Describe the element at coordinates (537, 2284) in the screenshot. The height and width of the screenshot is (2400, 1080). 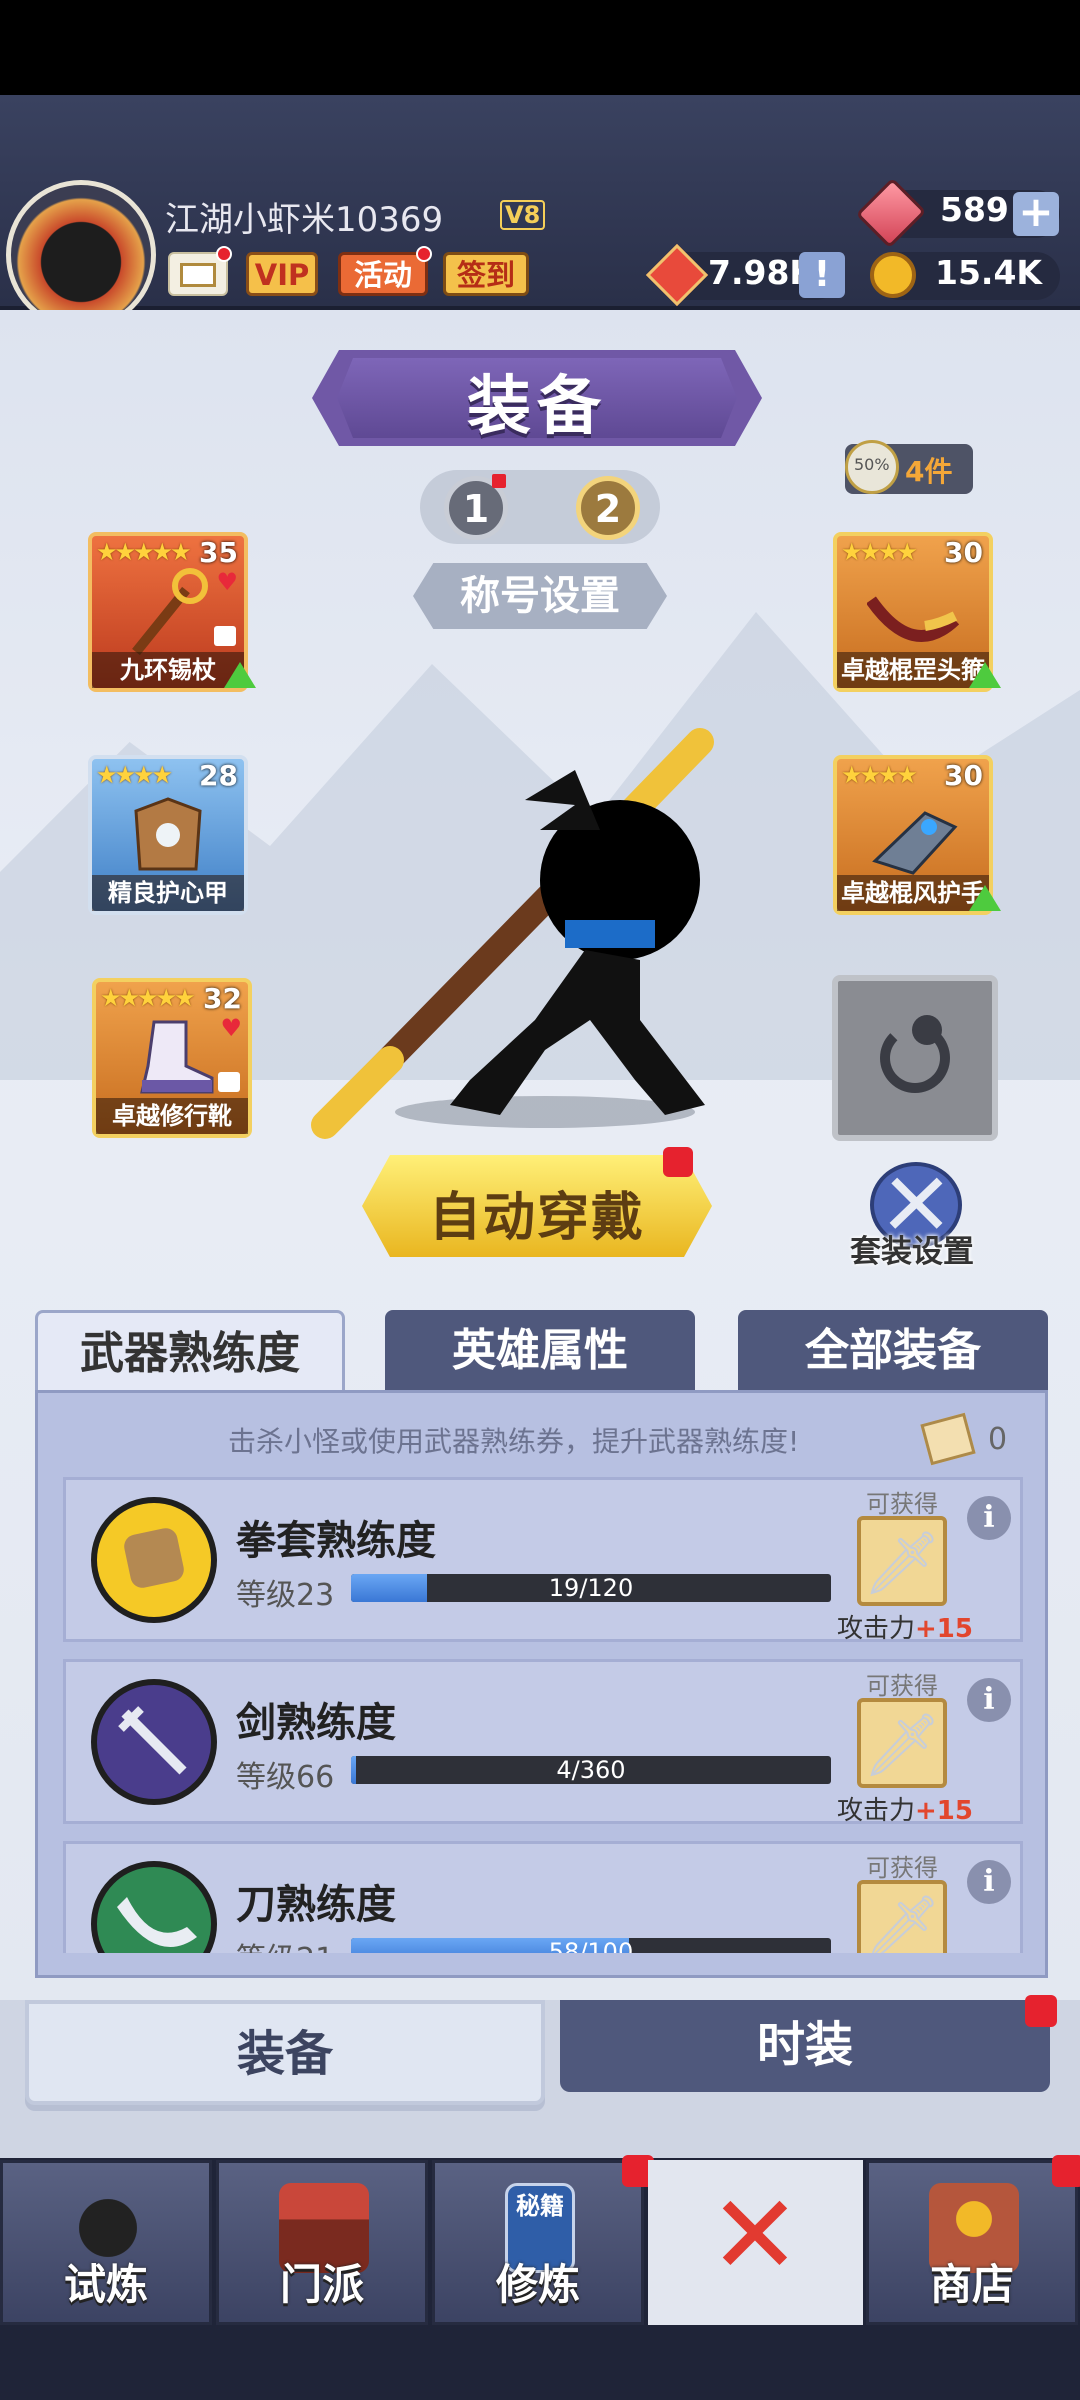
I see `nav-cultivate-label: 修炼` at that location.